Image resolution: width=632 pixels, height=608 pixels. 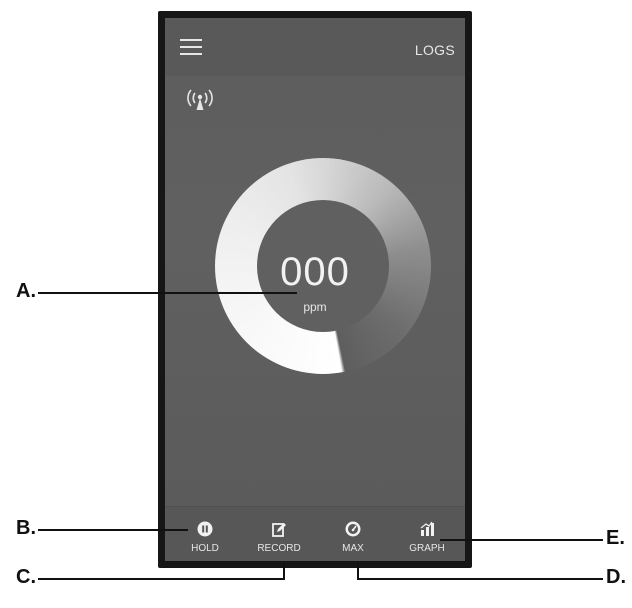 I want to click on leader-line-c, so click(x=161, y=571).